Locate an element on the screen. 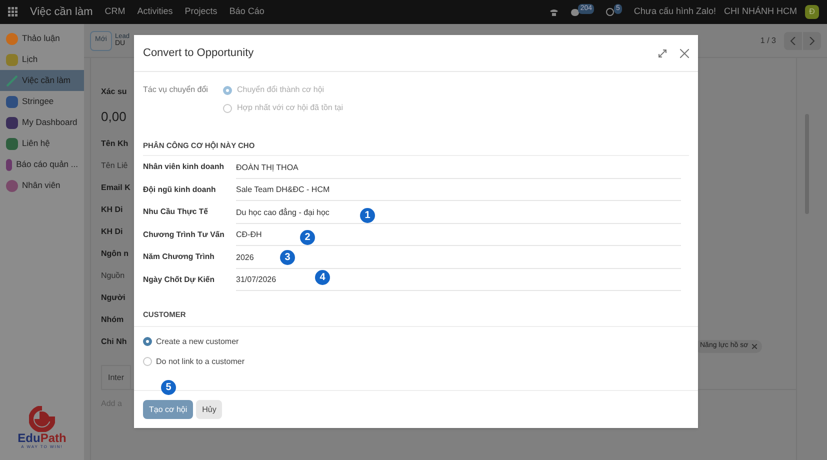 This screenshot has width=827, height=460. sidebar-item: My Dashboard is located at coordinates (42, 122).